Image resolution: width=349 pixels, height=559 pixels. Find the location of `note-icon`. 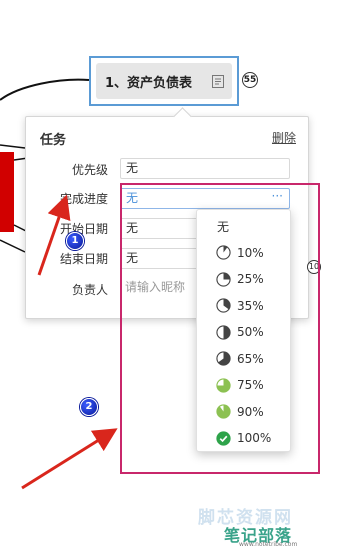

note-icon is located at coordinates (218, 81).